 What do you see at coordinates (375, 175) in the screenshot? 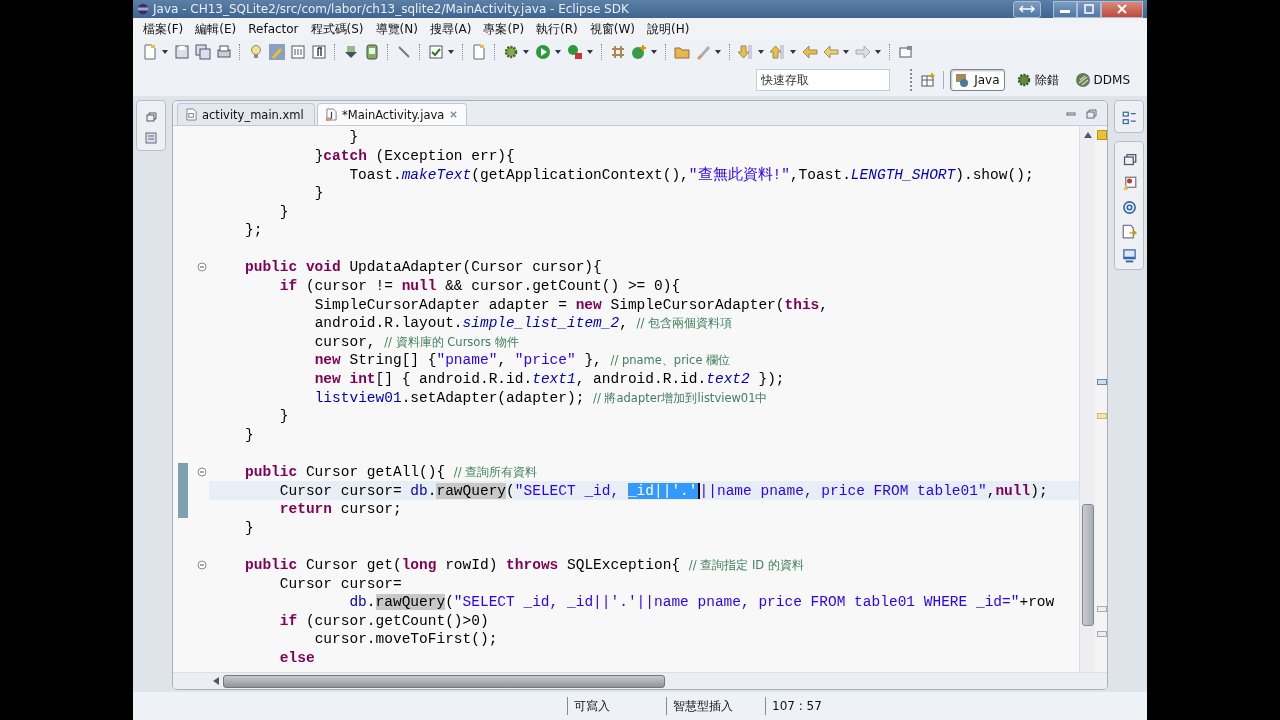
I see `code-text: Toast.` at bounding box center [375, 175].